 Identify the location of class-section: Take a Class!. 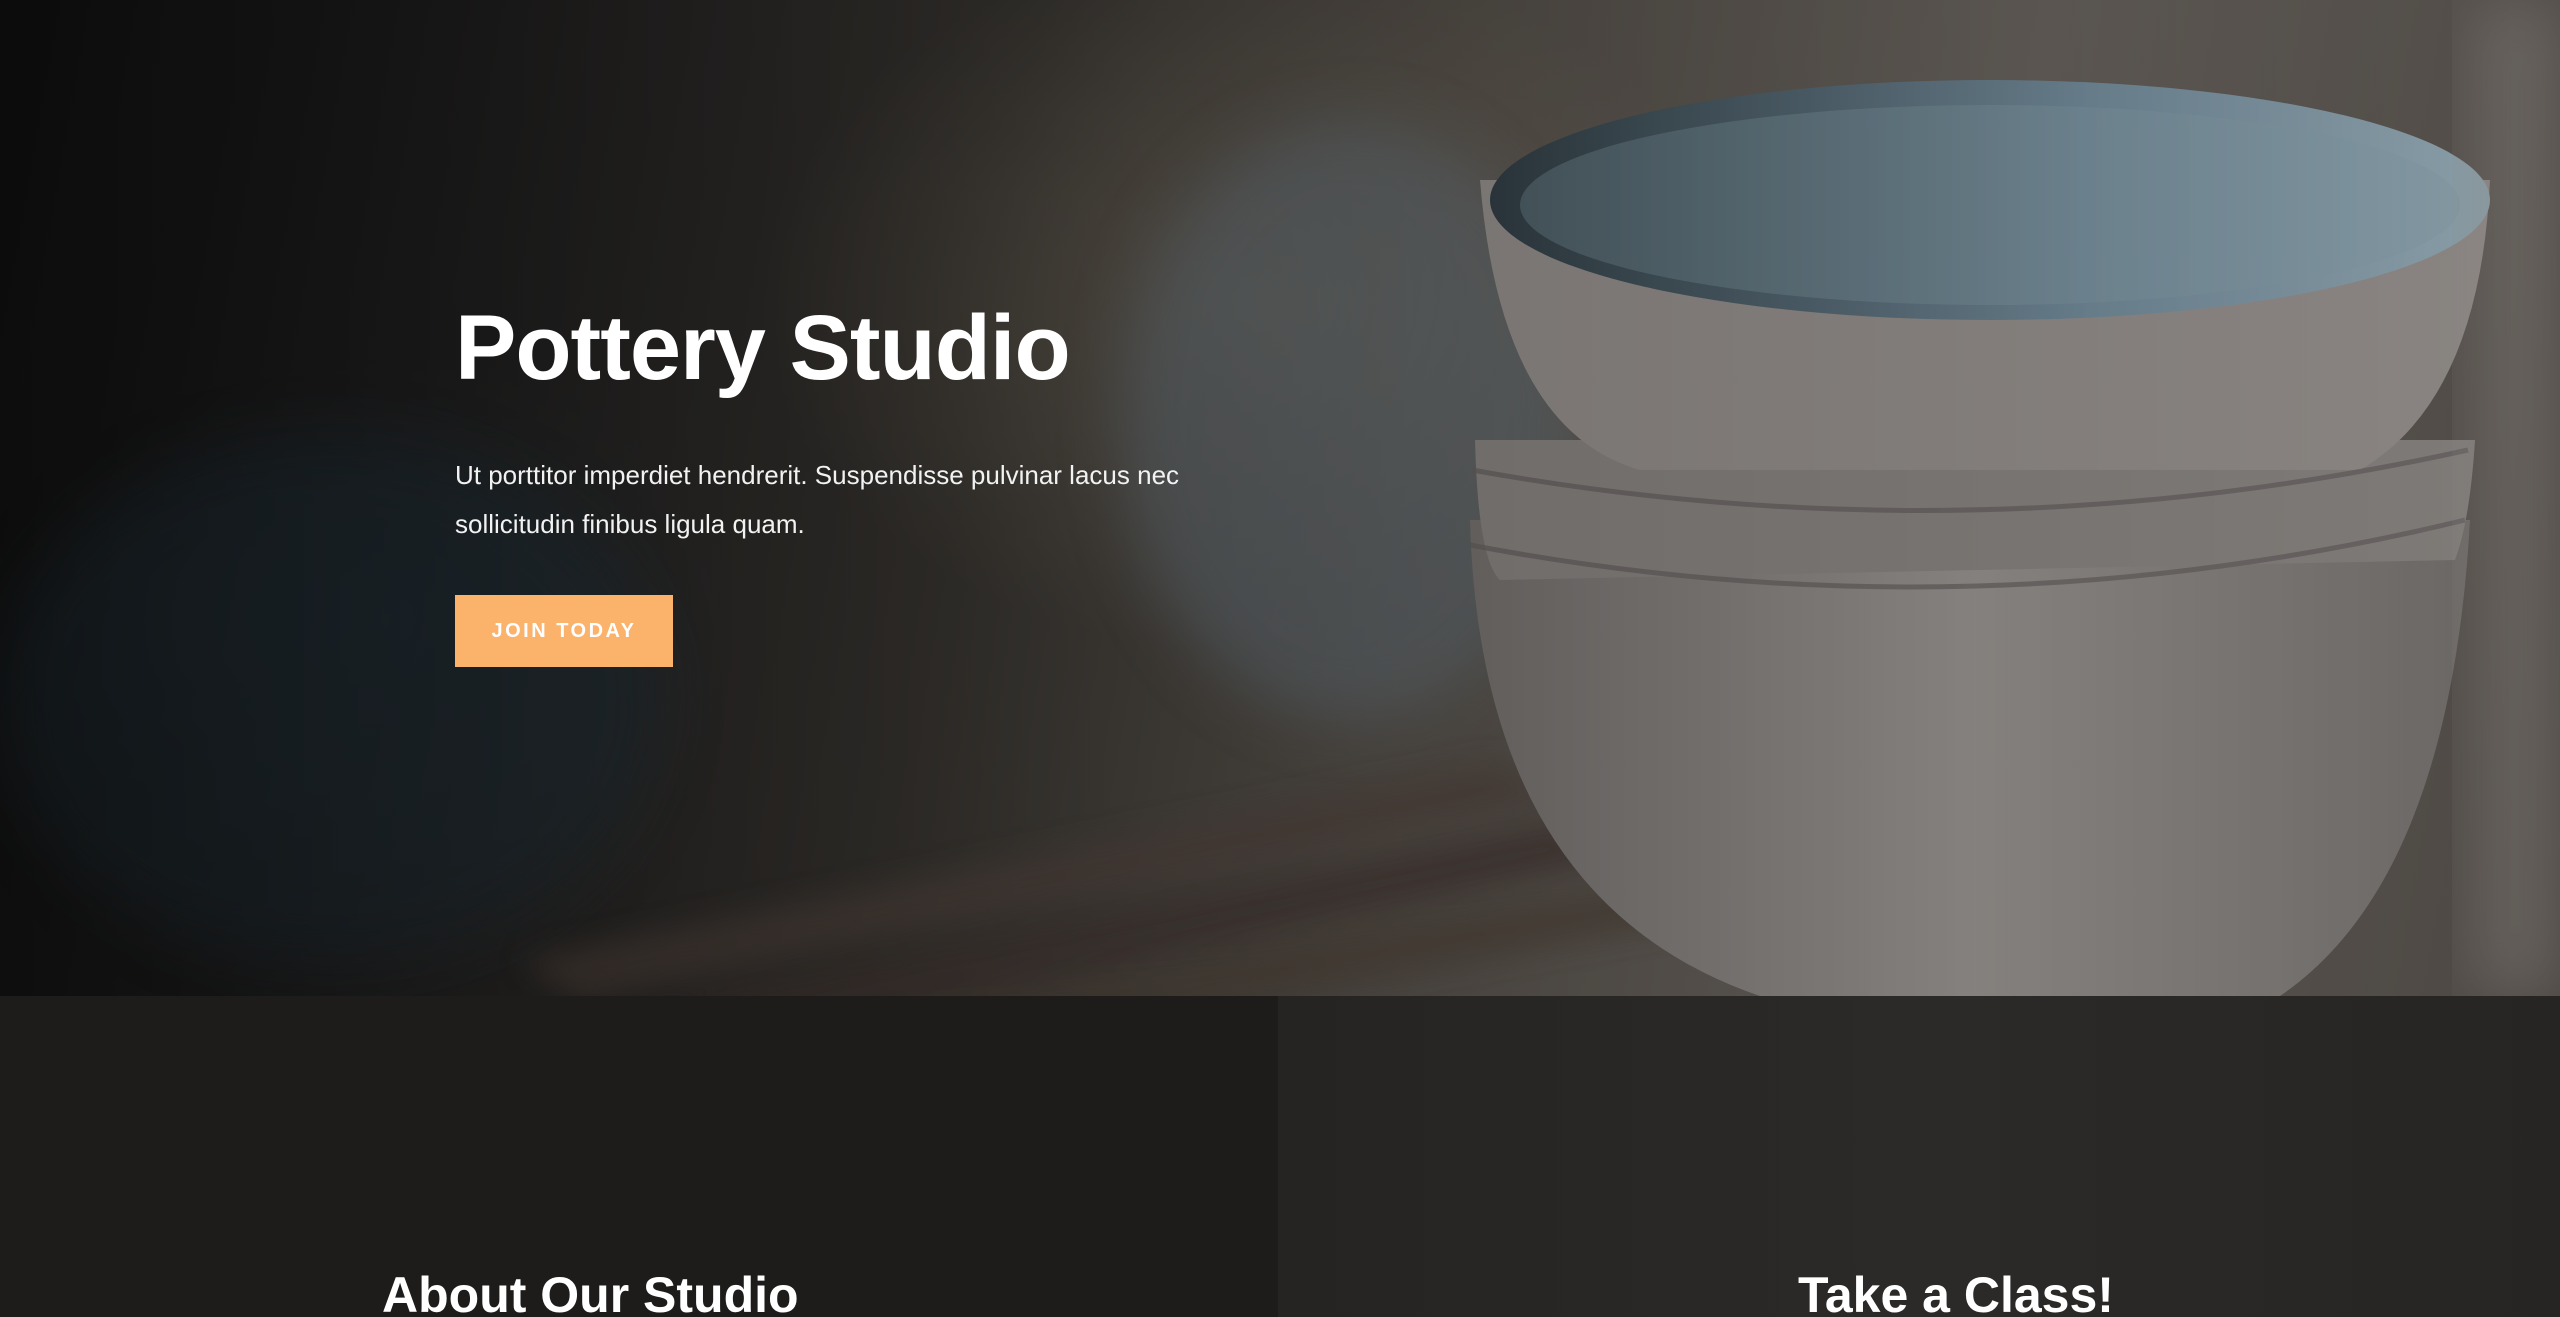
(1919, 1156).